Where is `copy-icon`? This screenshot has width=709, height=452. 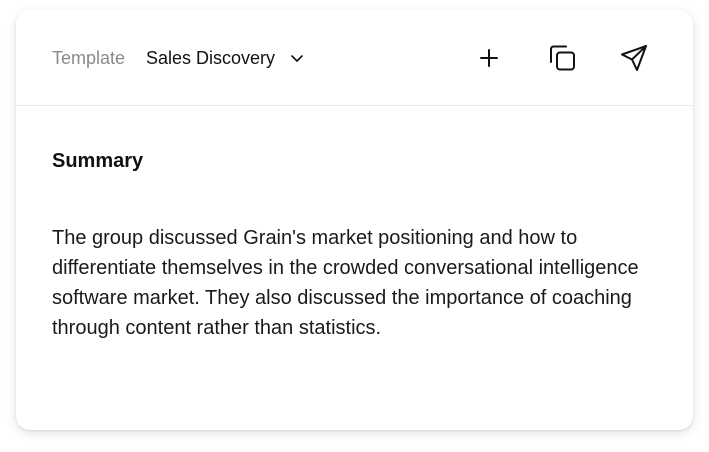 copy-icon is located at coordinates (562, 58).